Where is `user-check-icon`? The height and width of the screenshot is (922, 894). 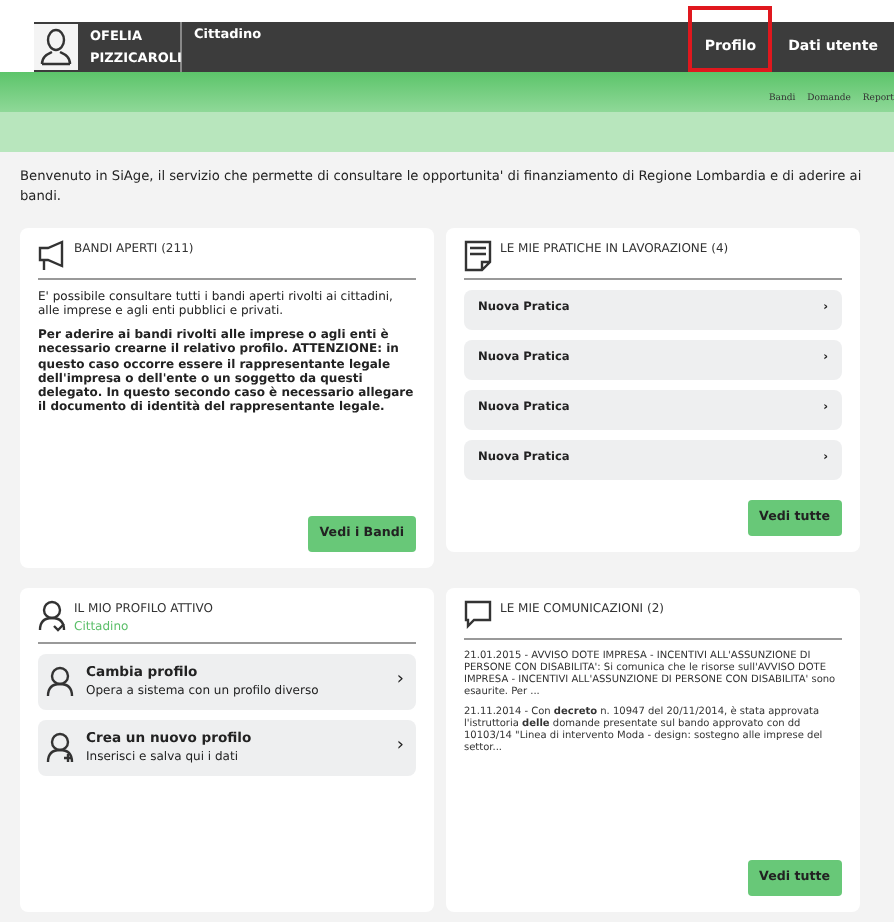 user-check-icon is located at coordinates (52, 615).